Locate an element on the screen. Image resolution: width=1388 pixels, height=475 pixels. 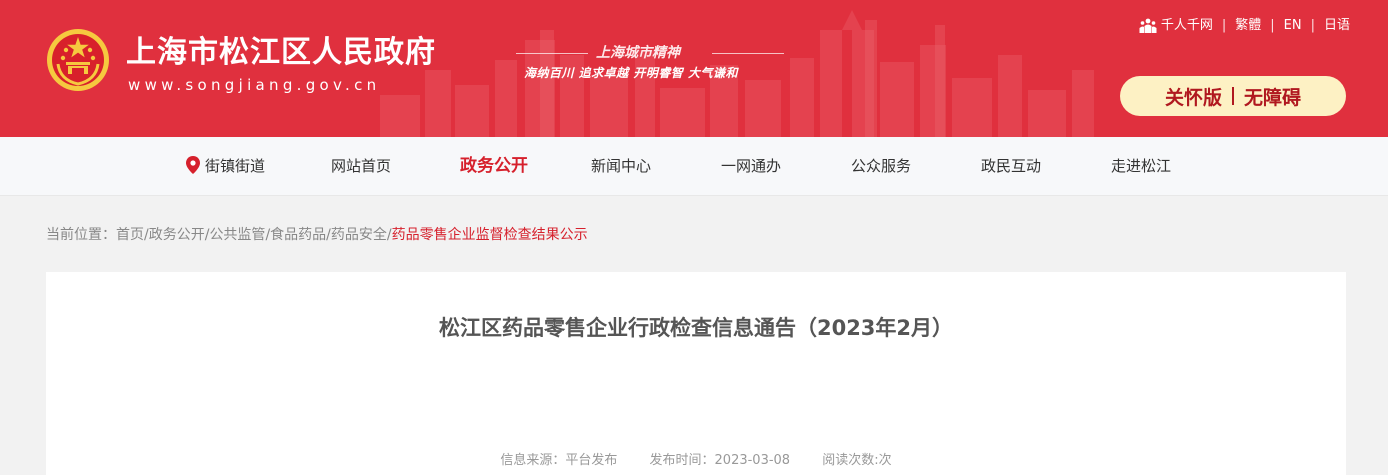
article-meta: 信息来源：平台发布 发布时间：2023-03-08 阅读次数:次 is located at coordinates (696, 461).